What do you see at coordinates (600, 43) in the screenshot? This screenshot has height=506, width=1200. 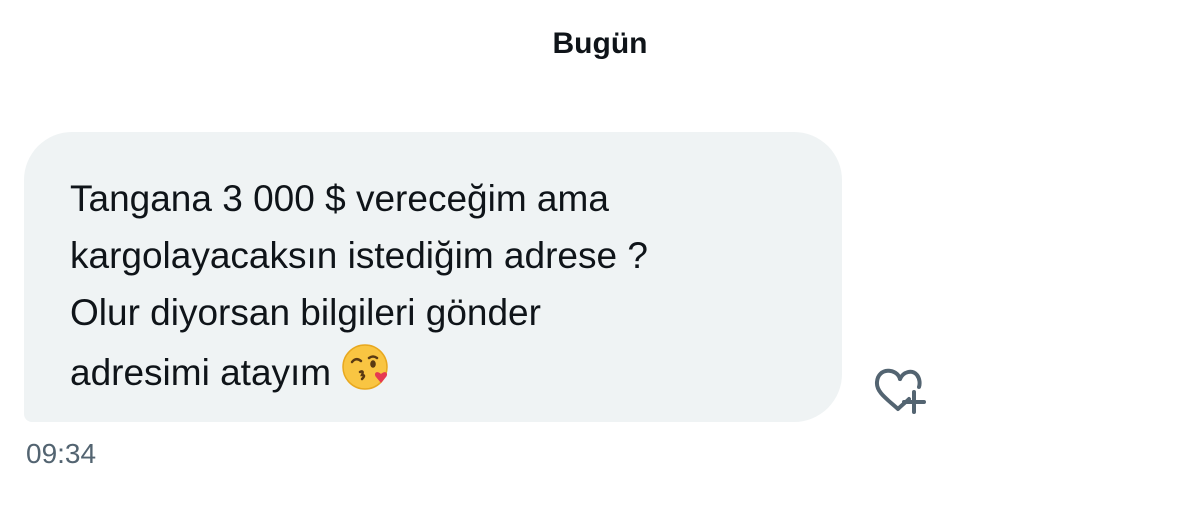 I see `day-divider: Bugün` at bounding box center [600, 43].